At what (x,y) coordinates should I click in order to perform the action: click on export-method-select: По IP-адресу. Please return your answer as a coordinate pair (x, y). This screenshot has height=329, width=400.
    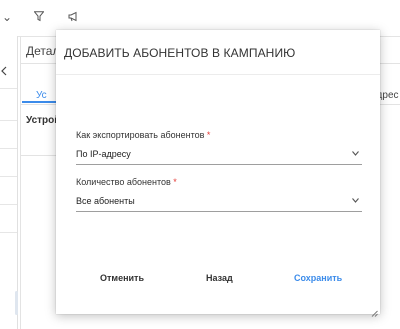
    Looking at the image, I should click on (219, 155).